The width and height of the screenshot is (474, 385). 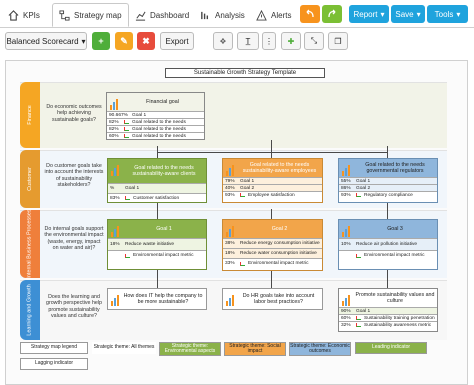 What do you see at coordinates (273, 15) in the screenshot?
I see `tab-alerts: Alerts` at bounding box center [273, 15].